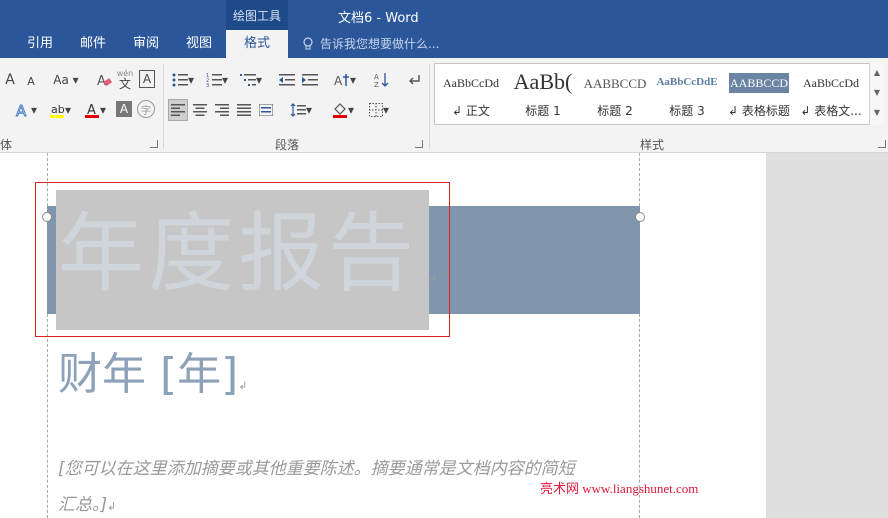  I want to click on borders-button: ▾, so click(379, 110).